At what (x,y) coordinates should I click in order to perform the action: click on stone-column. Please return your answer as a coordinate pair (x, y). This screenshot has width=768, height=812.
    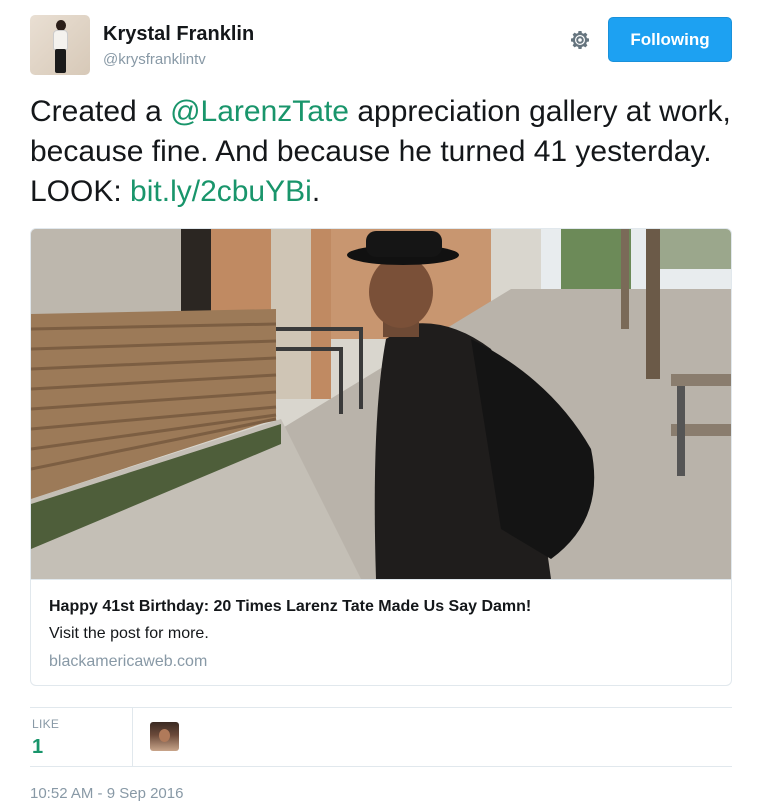
    Looking at the image, I should click on (291, 314).